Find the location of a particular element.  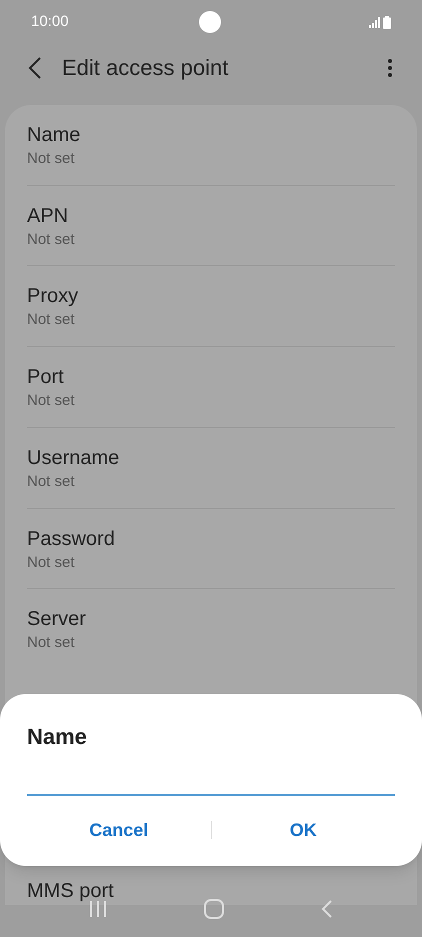

setting-row: Proxy Not set is located at coordinates (211, 307).